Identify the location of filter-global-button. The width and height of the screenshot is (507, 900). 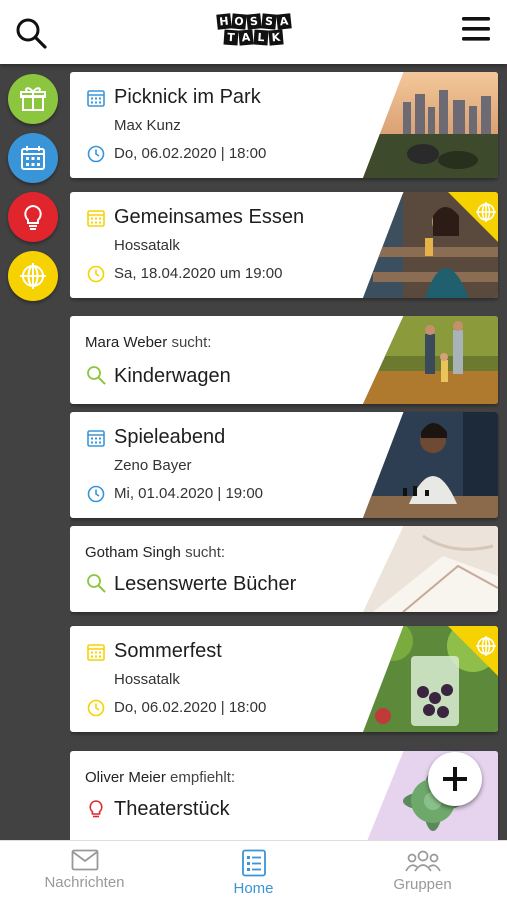
(33, 276).